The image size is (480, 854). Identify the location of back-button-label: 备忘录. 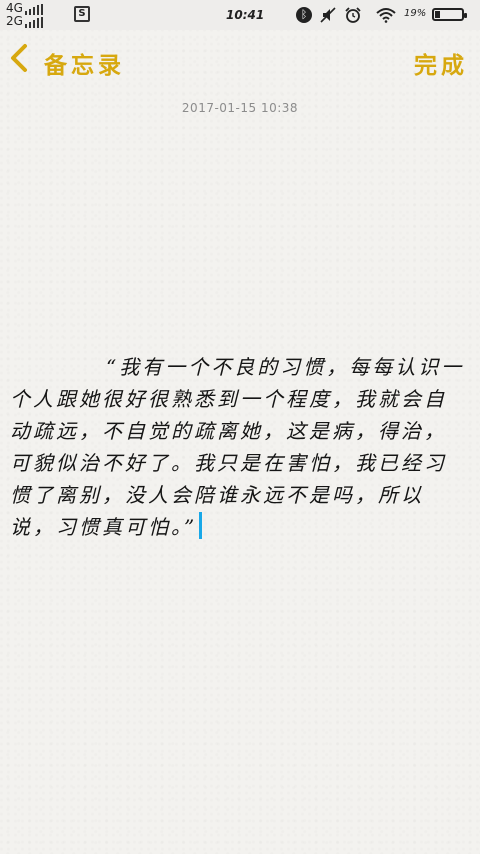
(84, 63).